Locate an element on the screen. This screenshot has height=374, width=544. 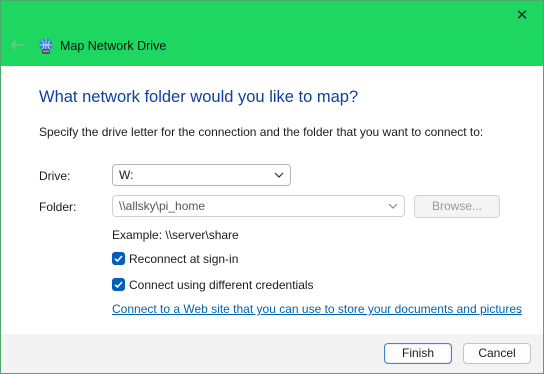
link-period: . is located at coordinates (520, 309).